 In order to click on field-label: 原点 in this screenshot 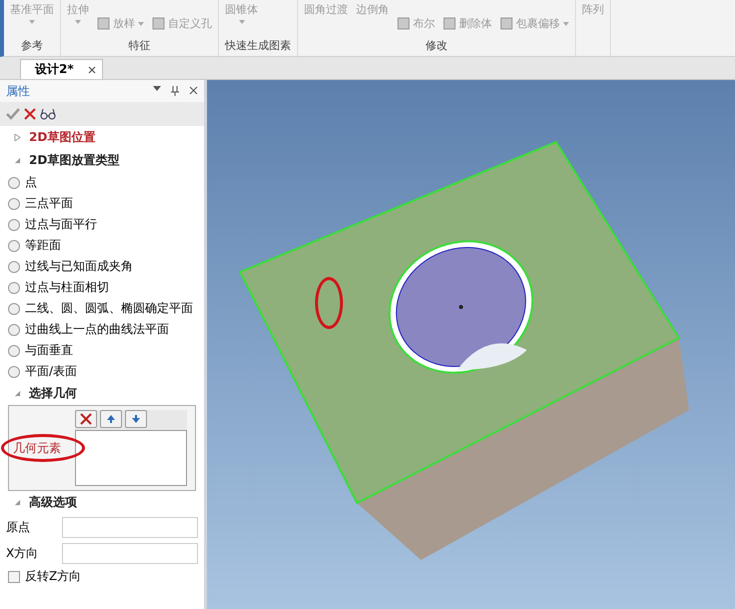, I will do `click(18, 527)`.